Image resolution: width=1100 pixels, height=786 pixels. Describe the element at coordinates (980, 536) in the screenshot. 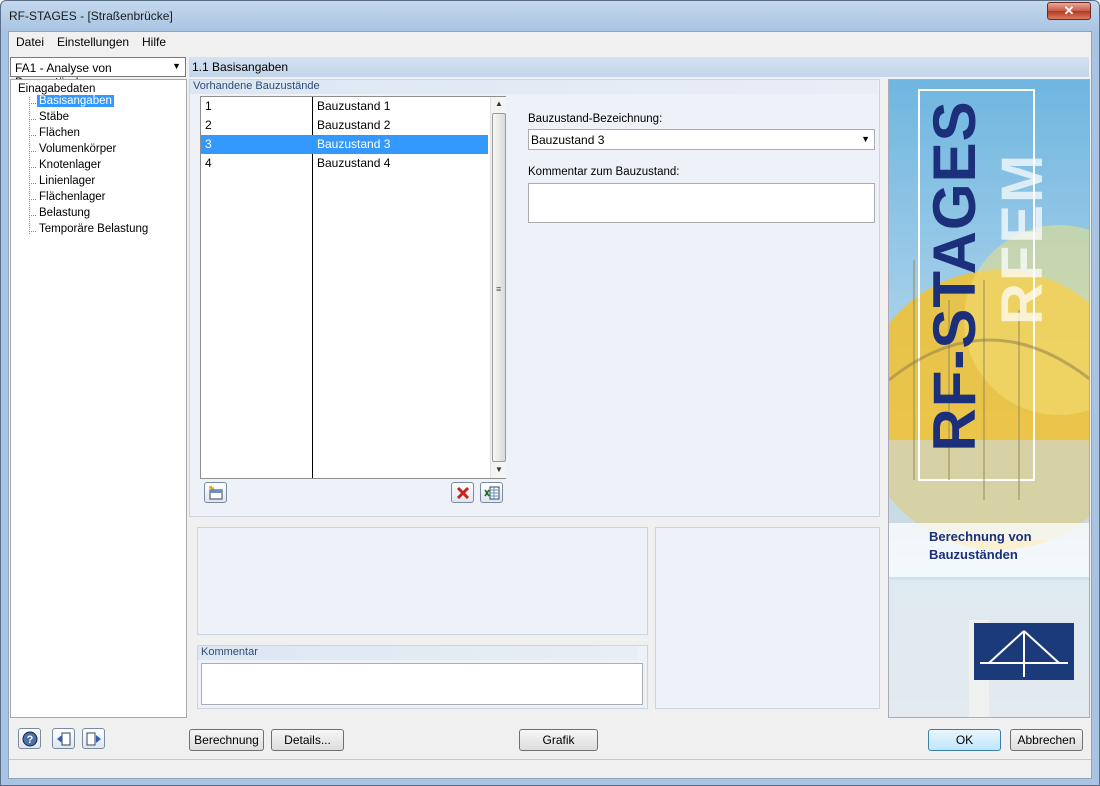

I see `caption-line1: Berechnung von` at that location.